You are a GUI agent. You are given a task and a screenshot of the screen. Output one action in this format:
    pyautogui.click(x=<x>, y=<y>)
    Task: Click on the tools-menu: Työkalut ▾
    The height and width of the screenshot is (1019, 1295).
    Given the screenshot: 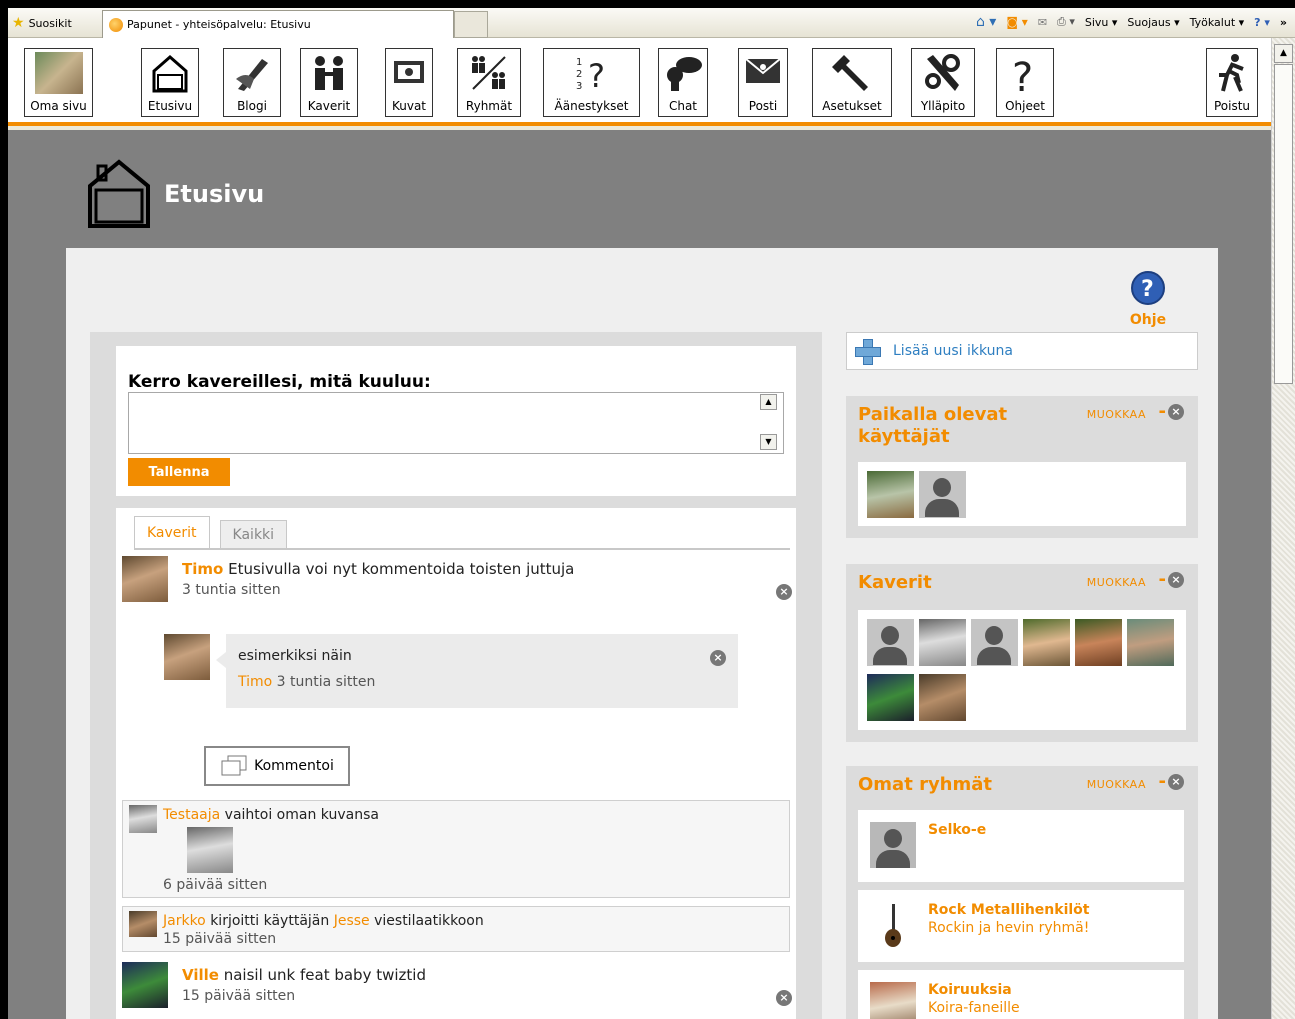 What is the action you would take?
    pyautogui.click(x=1217, y=22)
    